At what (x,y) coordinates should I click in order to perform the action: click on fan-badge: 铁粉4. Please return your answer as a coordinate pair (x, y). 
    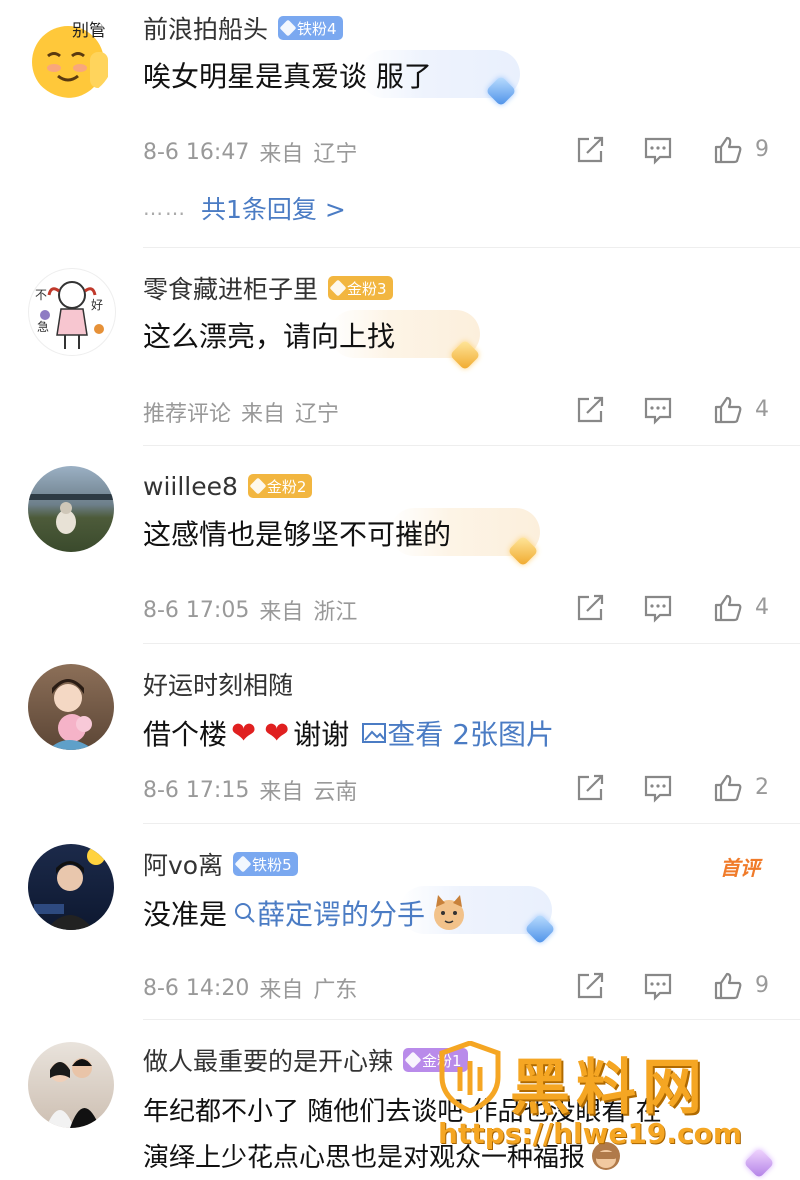
    Looking at the image, I should click on (310, 28).